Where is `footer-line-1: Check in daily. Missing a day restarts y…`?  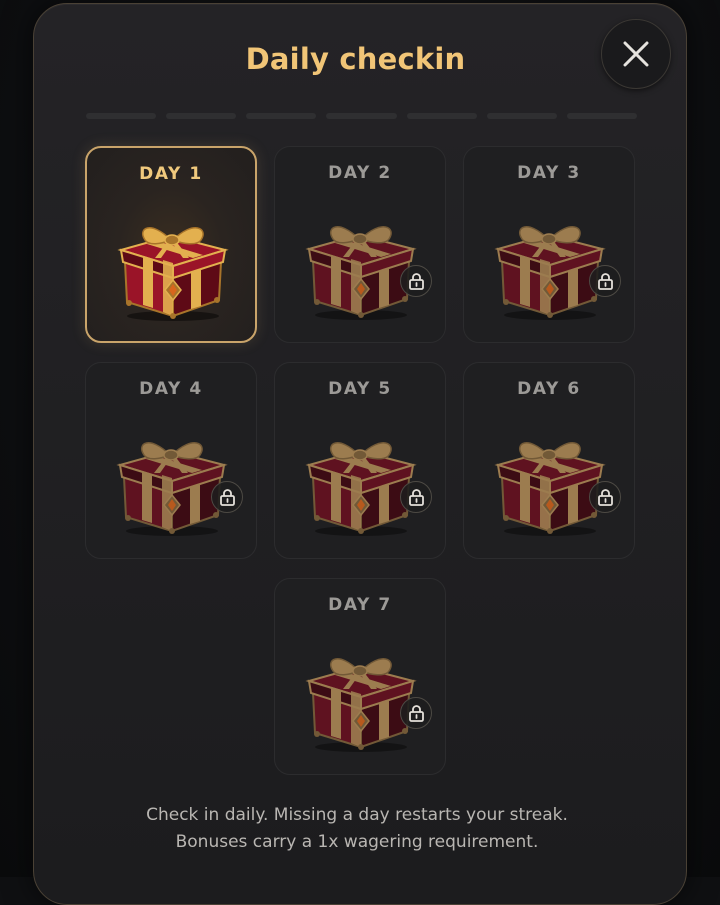 footer-line-1: Check in daily. Missing a day restarts y… is located at coordinates (357, 815).